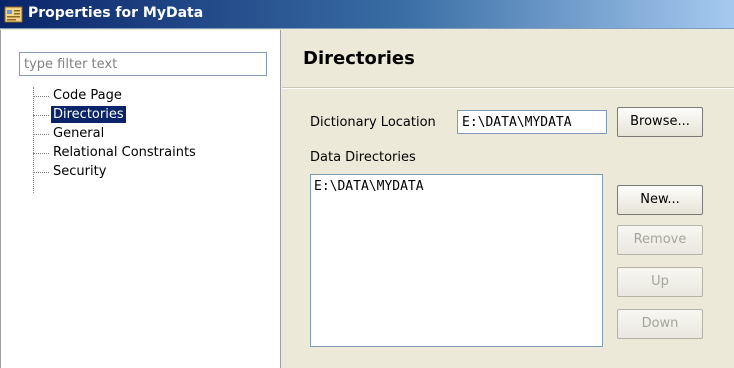 The image size is (734, 368). What do you see at coordinates (660, 324) in the screenshot?
I see `down-button: Down` at bounding box center [660, 324].